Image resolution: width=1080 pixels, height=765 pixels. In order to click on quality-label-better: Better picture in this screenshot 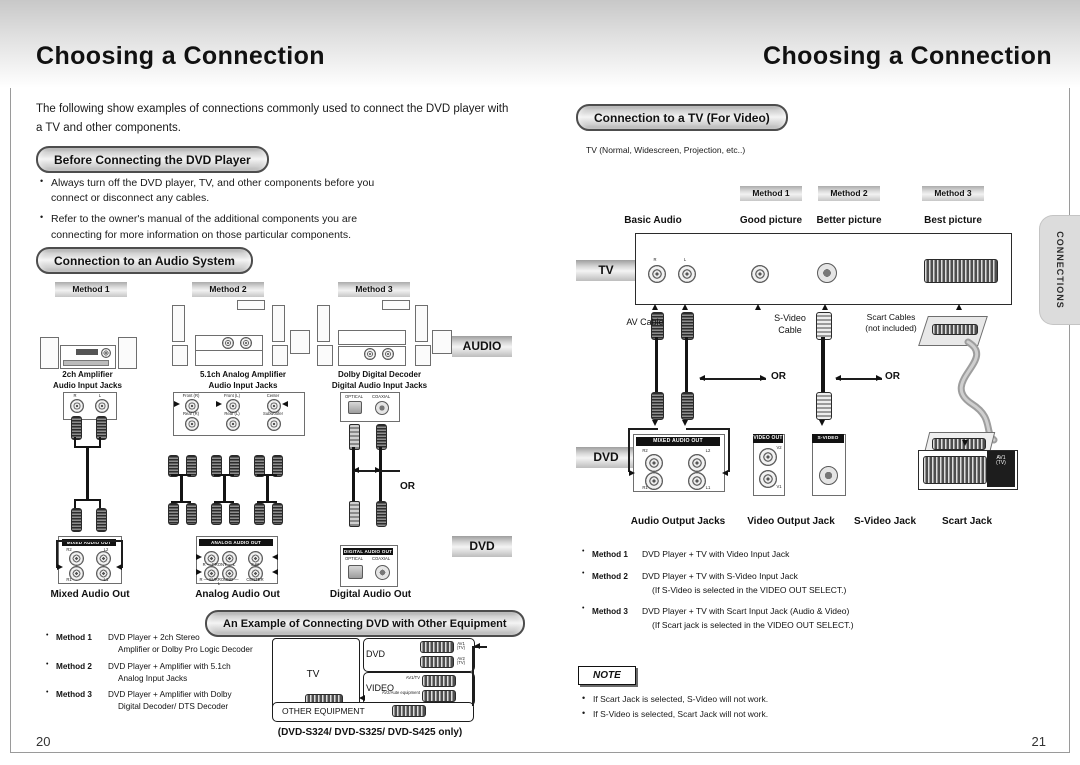, I will do `click(849, 220)`.